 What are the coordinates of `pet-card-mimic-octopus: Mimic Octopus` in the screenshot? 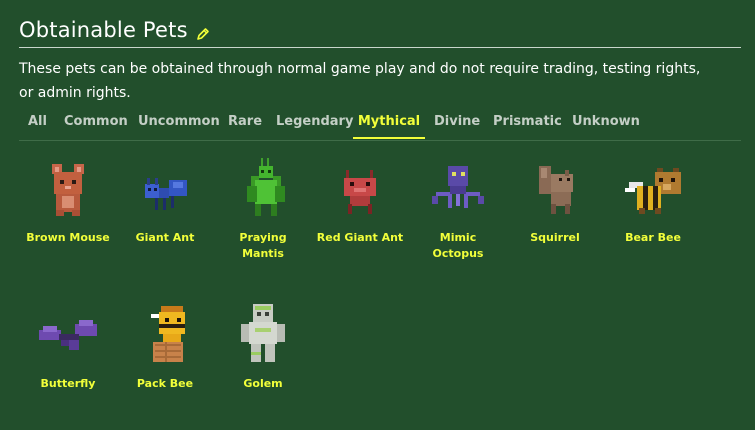 It's located at (458, 211).